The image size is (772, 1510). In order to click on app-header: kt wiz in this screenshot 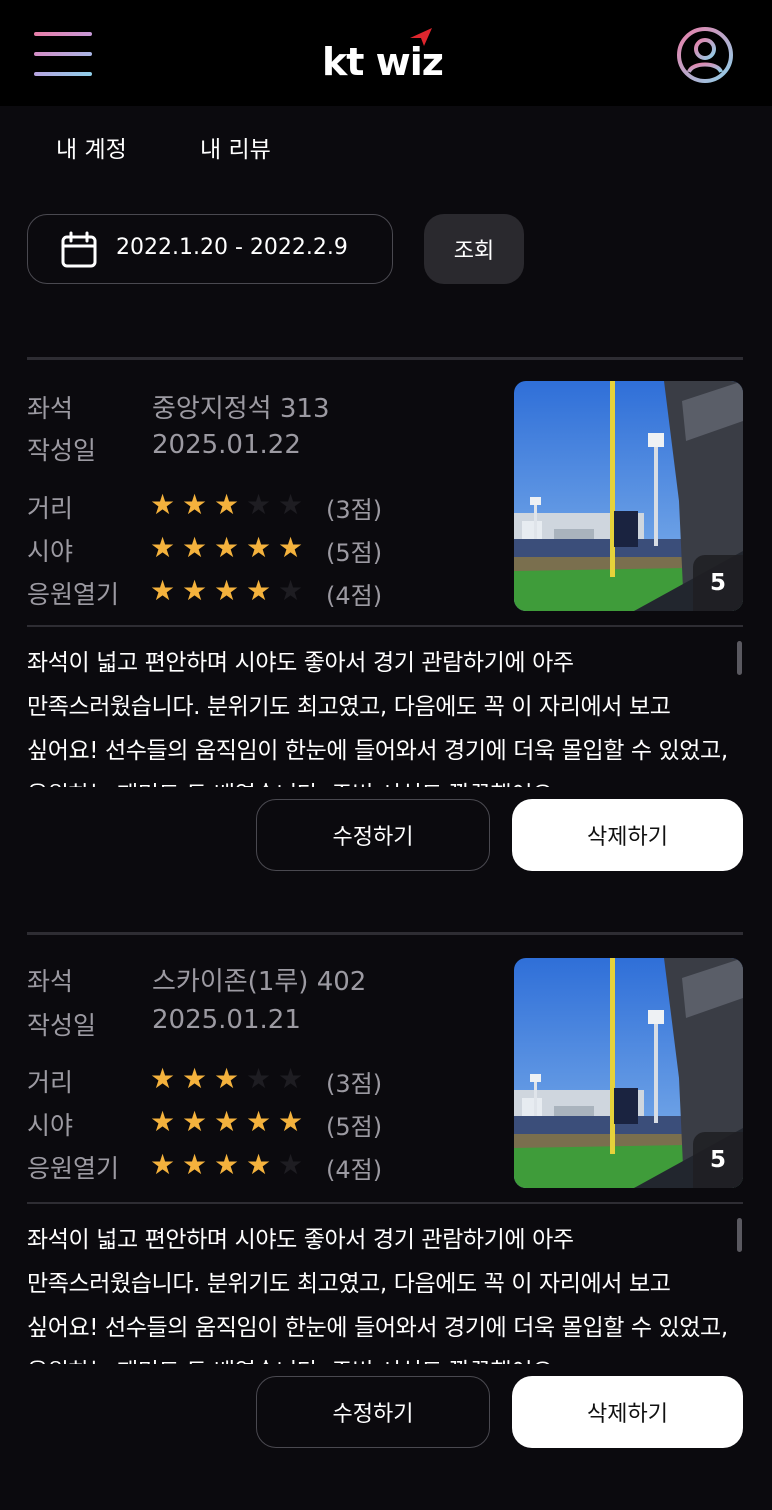, I will do `click(386, 53)`.